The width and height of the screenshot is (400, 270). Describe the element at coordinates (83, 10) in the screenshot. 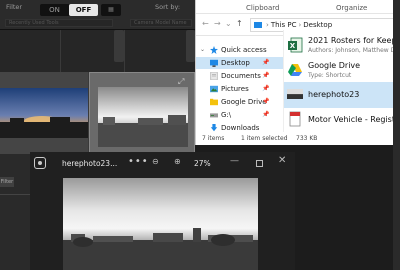

I see `filter-off-option: OFF` at that location.